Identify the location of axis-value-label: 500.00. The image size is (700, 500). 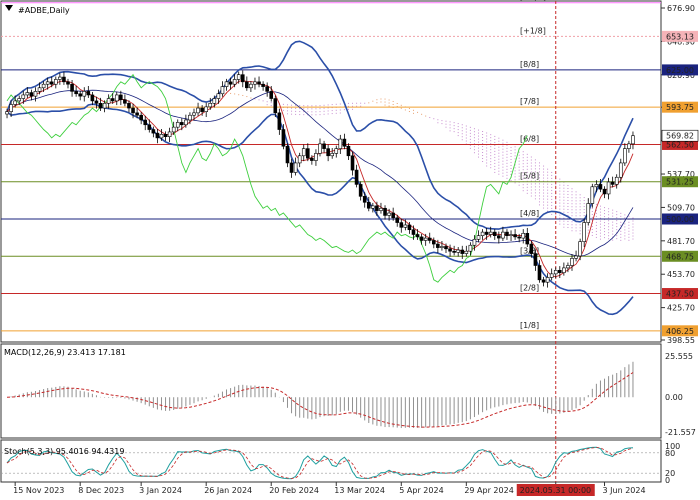
(680, 219).